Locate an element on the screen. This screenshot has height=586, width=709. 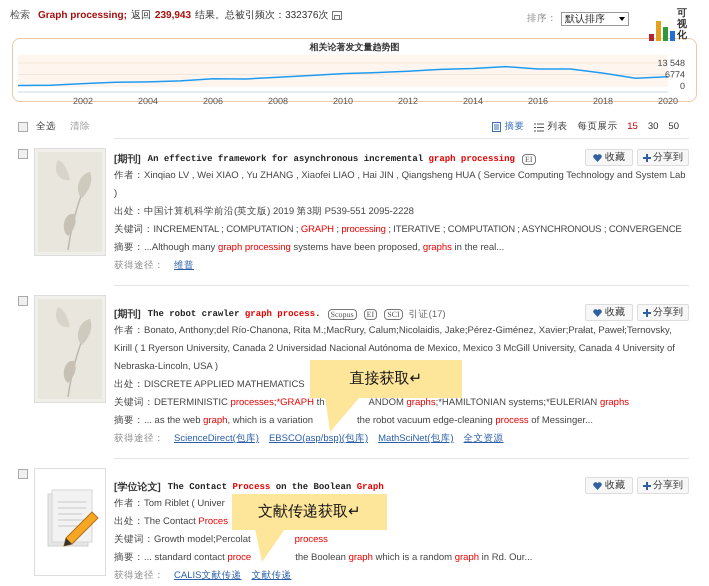
x-axis-label: 2010 is located at coordinates (343, 101).